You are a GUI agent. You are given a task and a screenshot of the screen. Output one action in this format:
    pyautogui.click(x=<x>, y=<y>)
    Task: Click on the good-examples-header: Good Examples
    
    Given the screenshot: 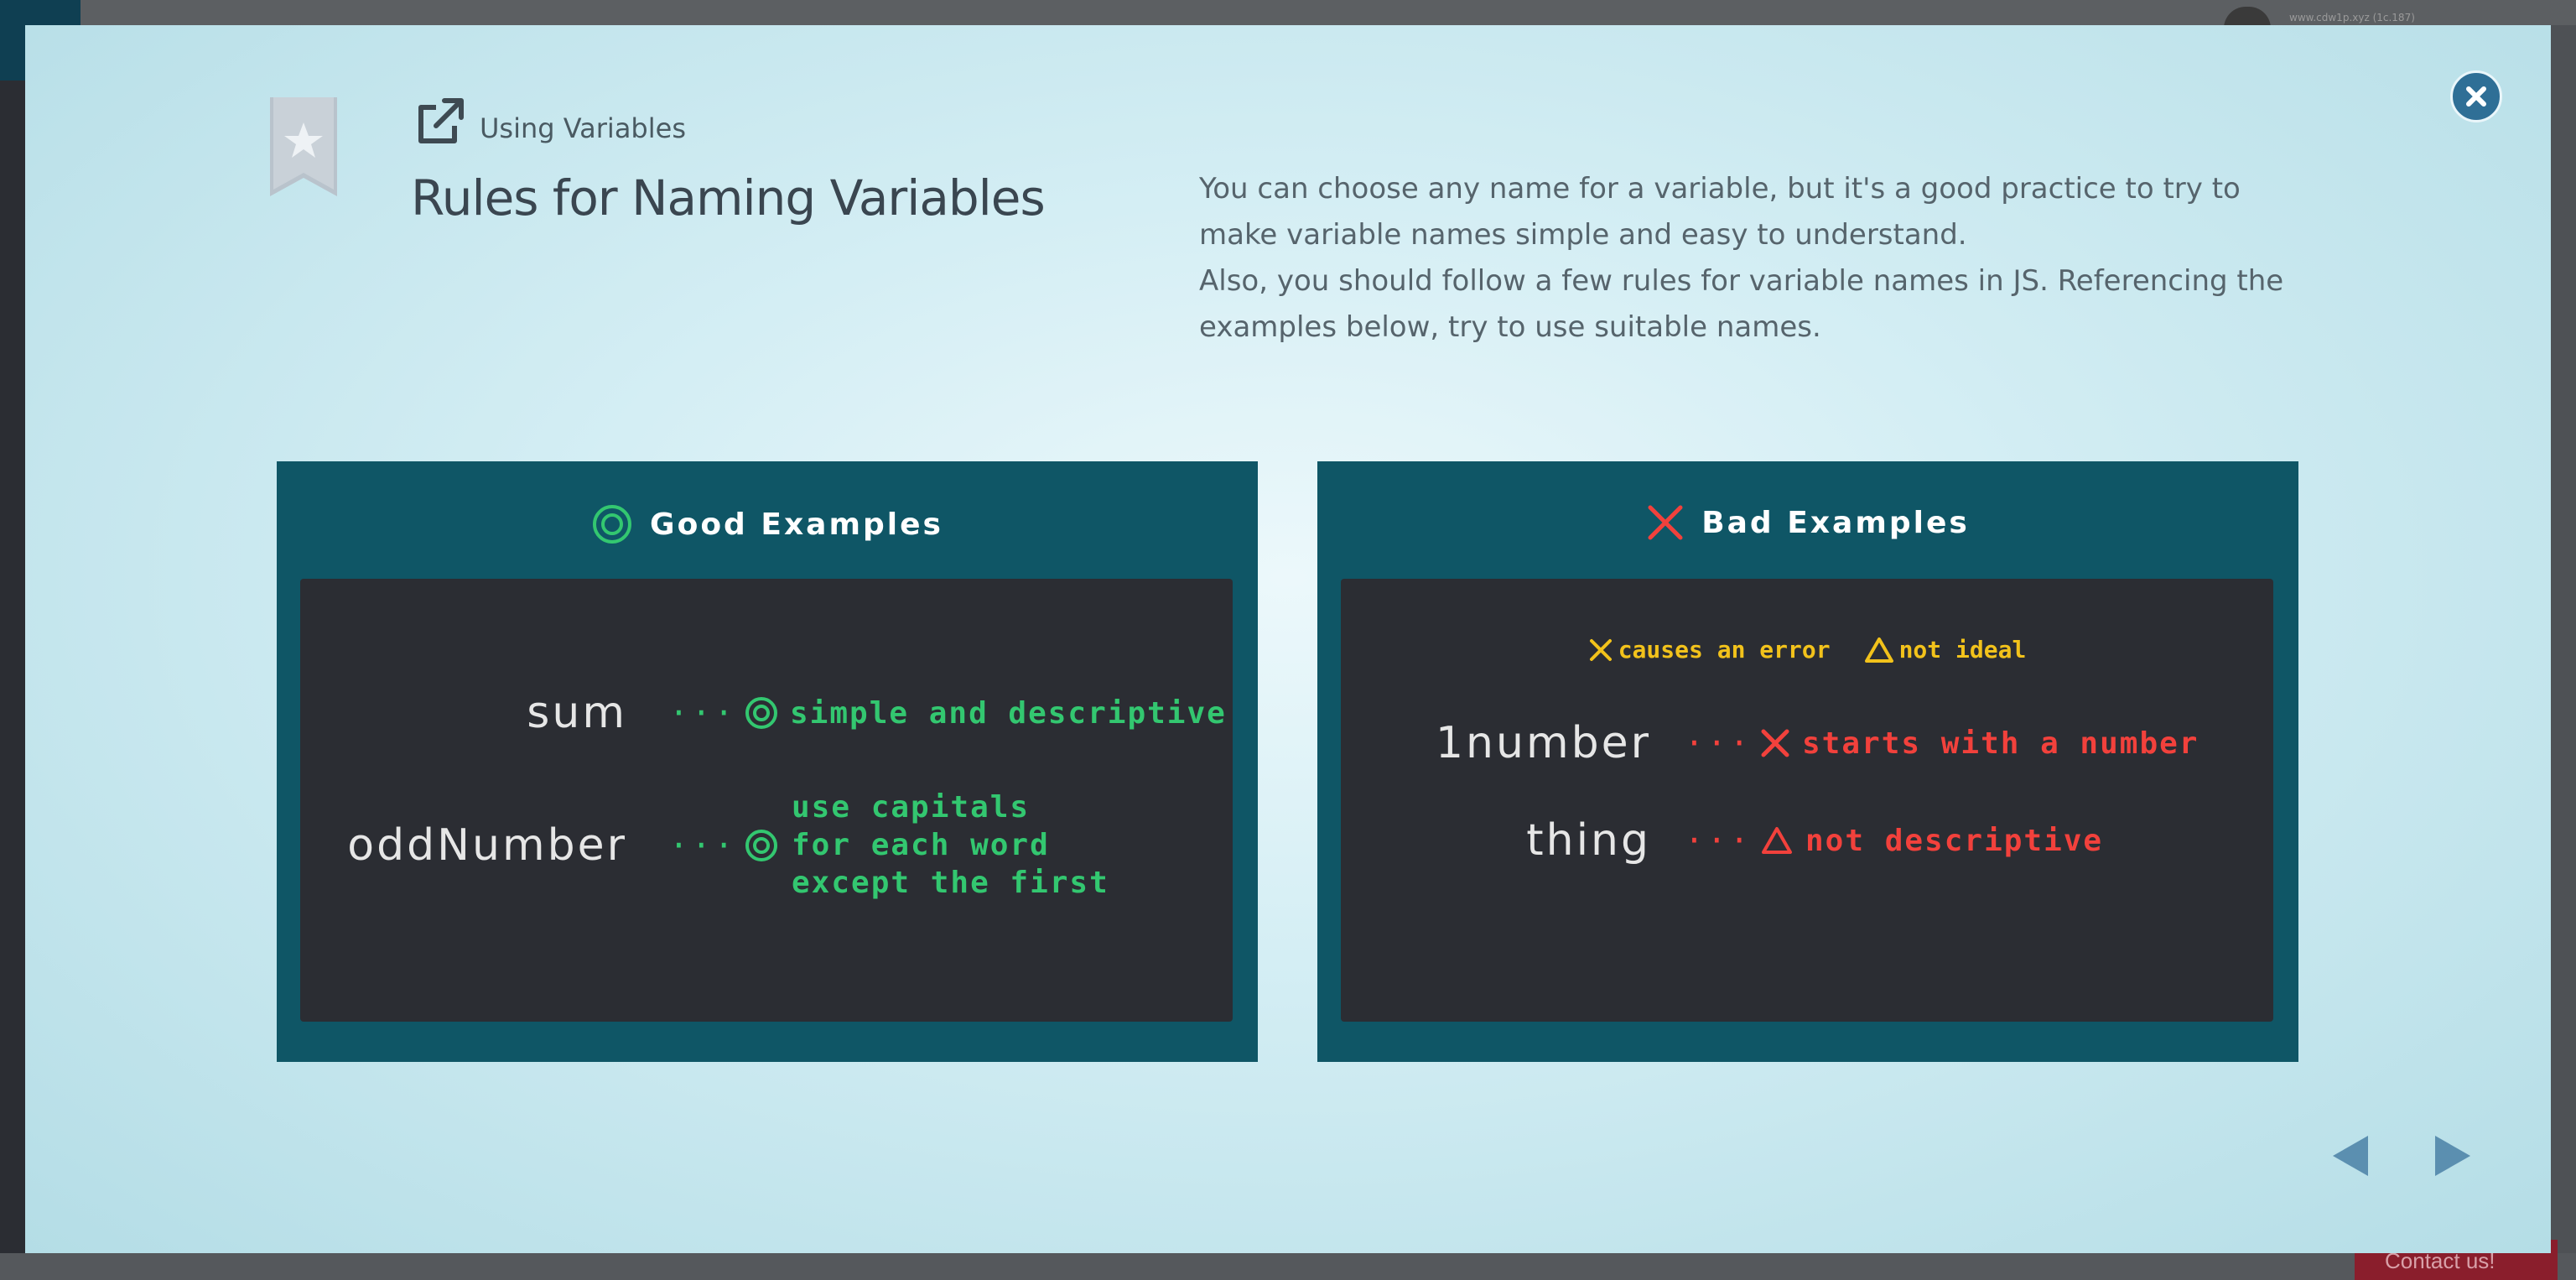 What is the action you would take?
    pyautogui.click(x=767, y=524)
    